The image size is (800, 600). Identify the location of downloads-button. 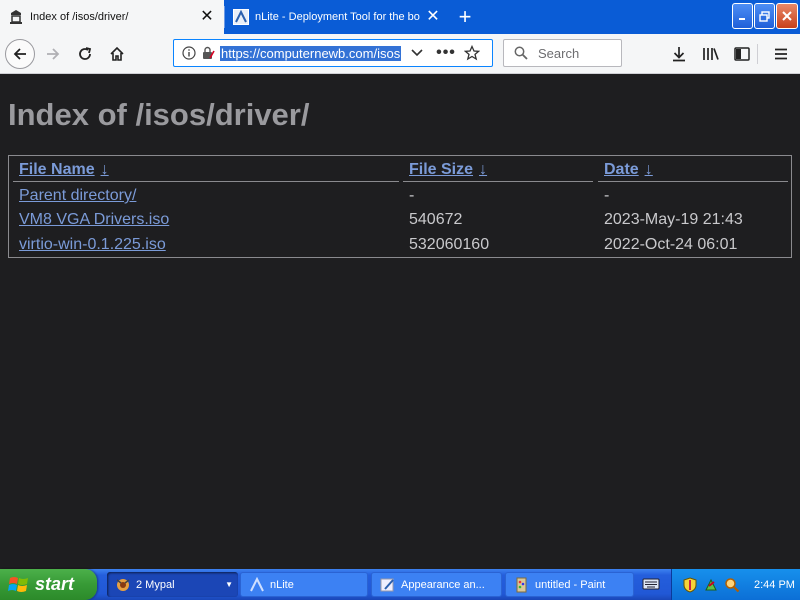
(679, 54).